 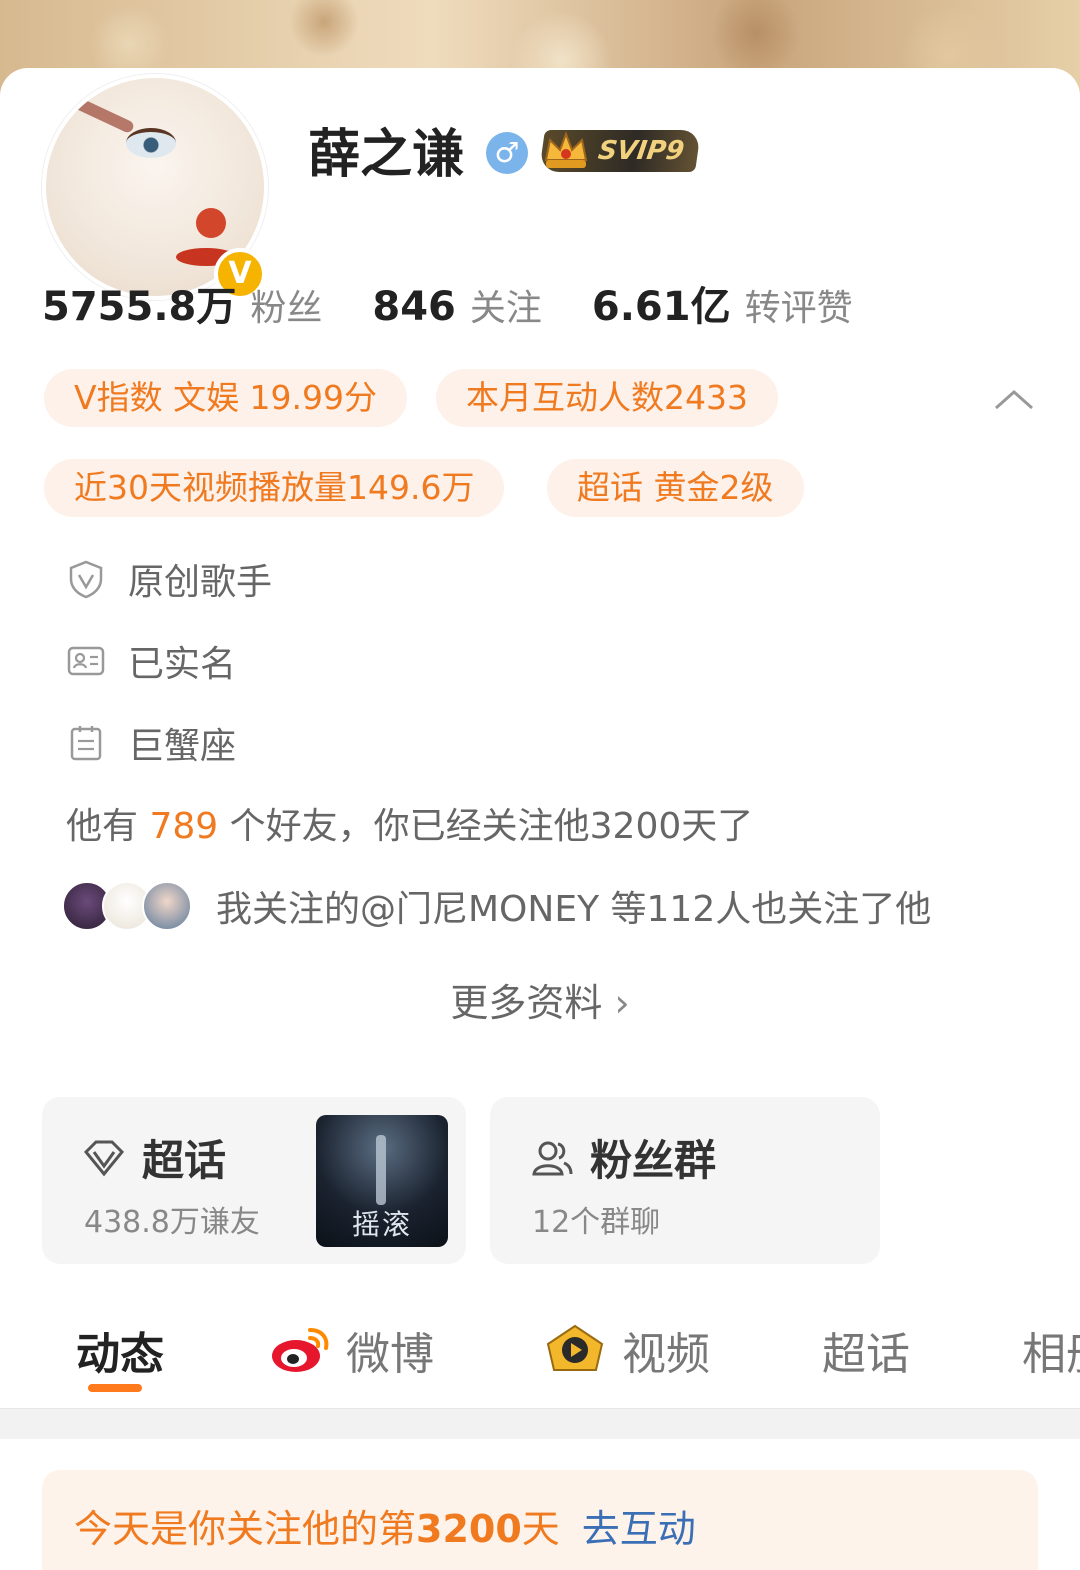 What do you see at coordinates (575, 1347) in the screenshot?
I see `video-badge-icon` at bounding box center [575, 1347].